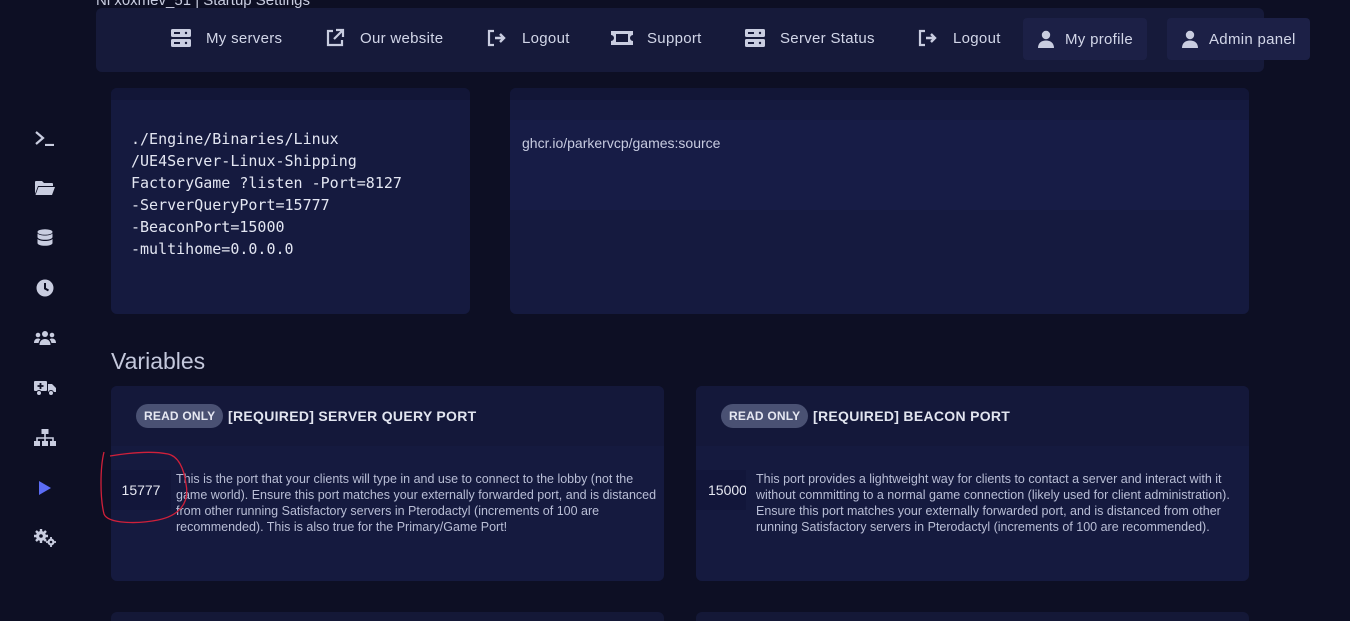 Image resolution: width=1350 pixels, height=621 pixels. I want to click on sidebar-databases, so click(45, 240).